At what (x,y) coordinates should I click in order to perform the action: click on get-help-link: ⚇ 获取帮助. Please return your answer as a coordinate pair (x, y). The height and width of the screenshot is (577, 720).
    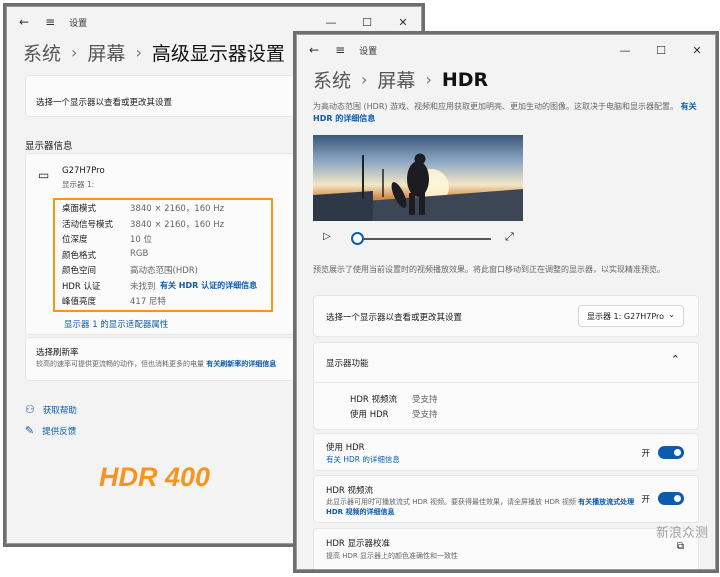
    Looking at the image, I should click on (51, 409).